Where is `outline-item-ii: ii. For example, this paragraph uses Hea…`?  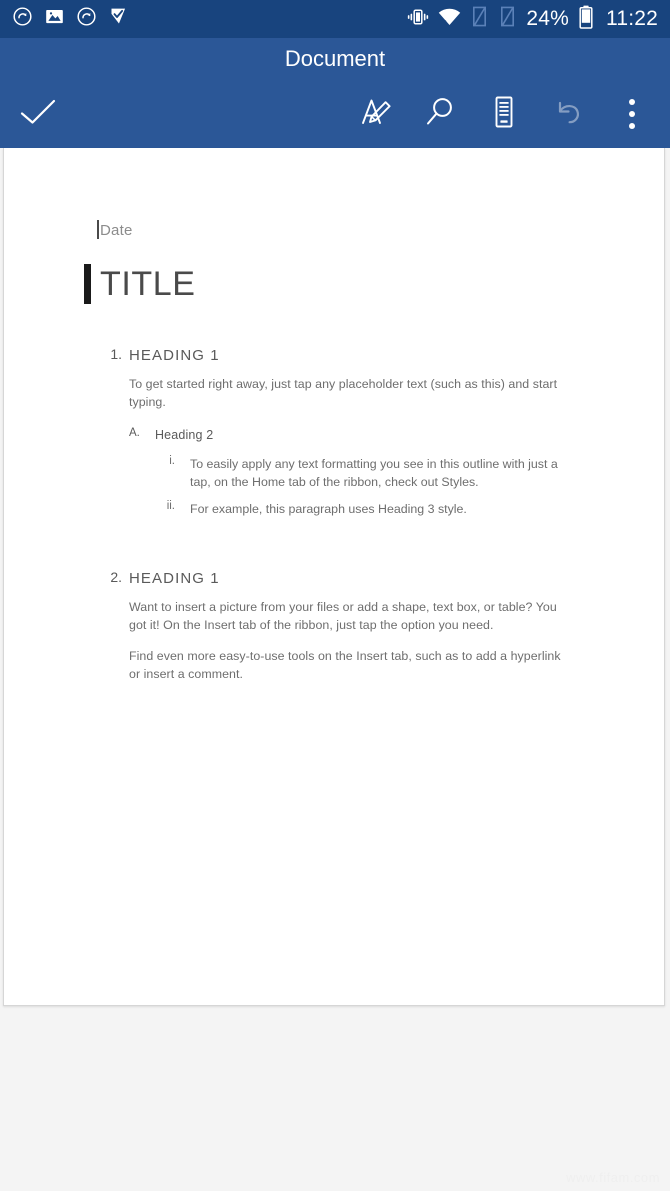
outline-item-ii: ii. For example, this paragraph uses Hea… is located at coordinates (364, 509).